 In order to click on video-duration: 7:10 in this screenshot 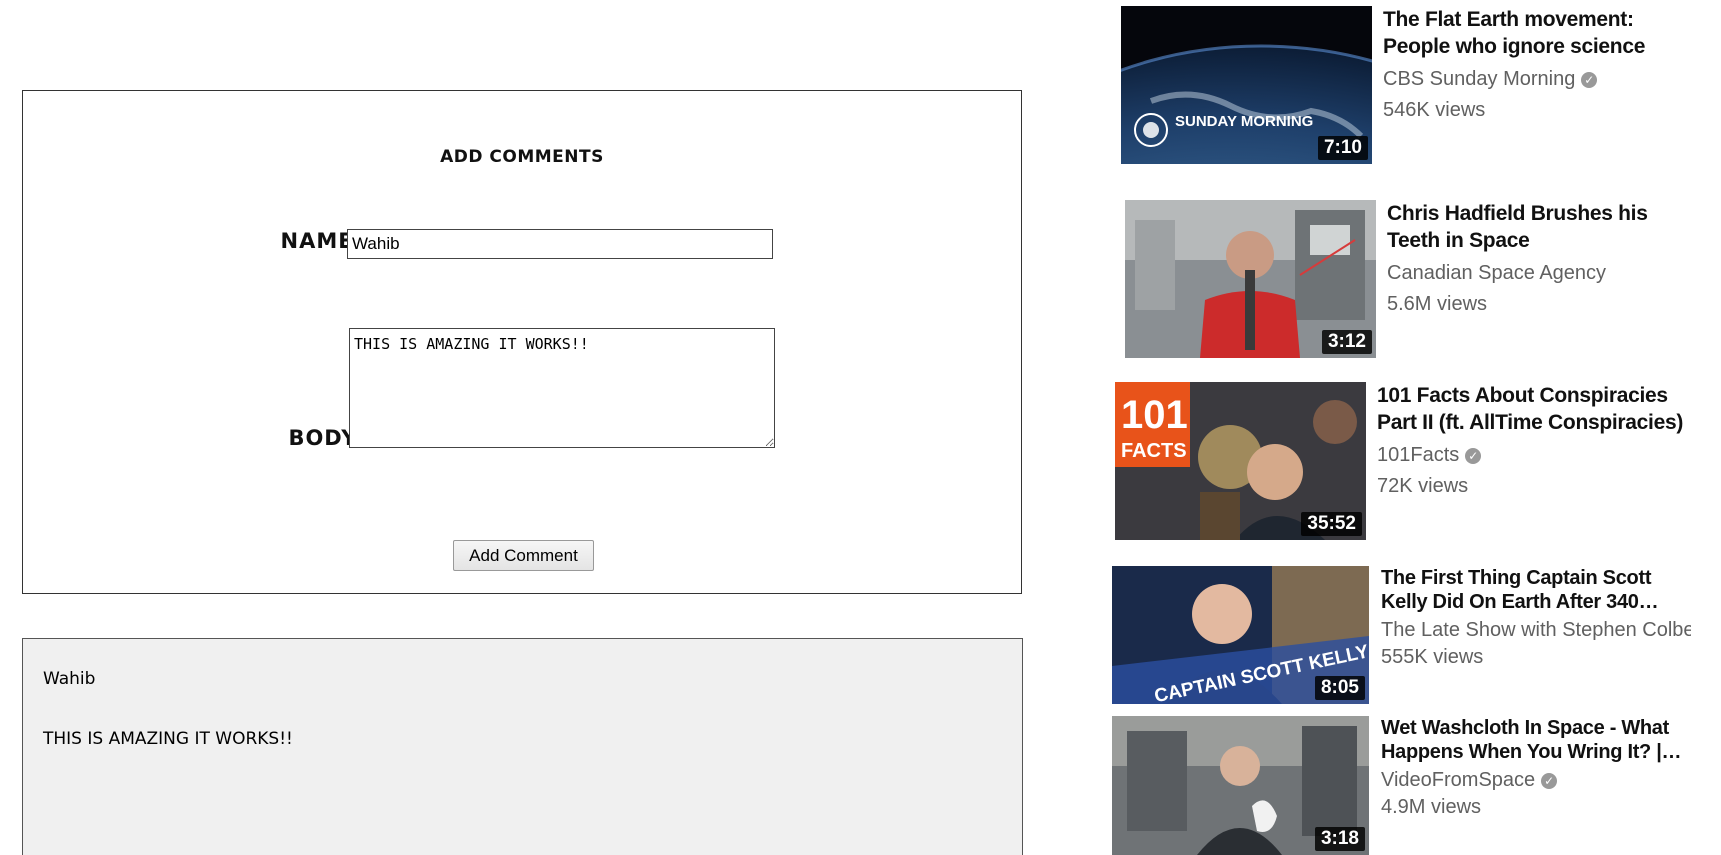, I will do `click(1342, 148)`.